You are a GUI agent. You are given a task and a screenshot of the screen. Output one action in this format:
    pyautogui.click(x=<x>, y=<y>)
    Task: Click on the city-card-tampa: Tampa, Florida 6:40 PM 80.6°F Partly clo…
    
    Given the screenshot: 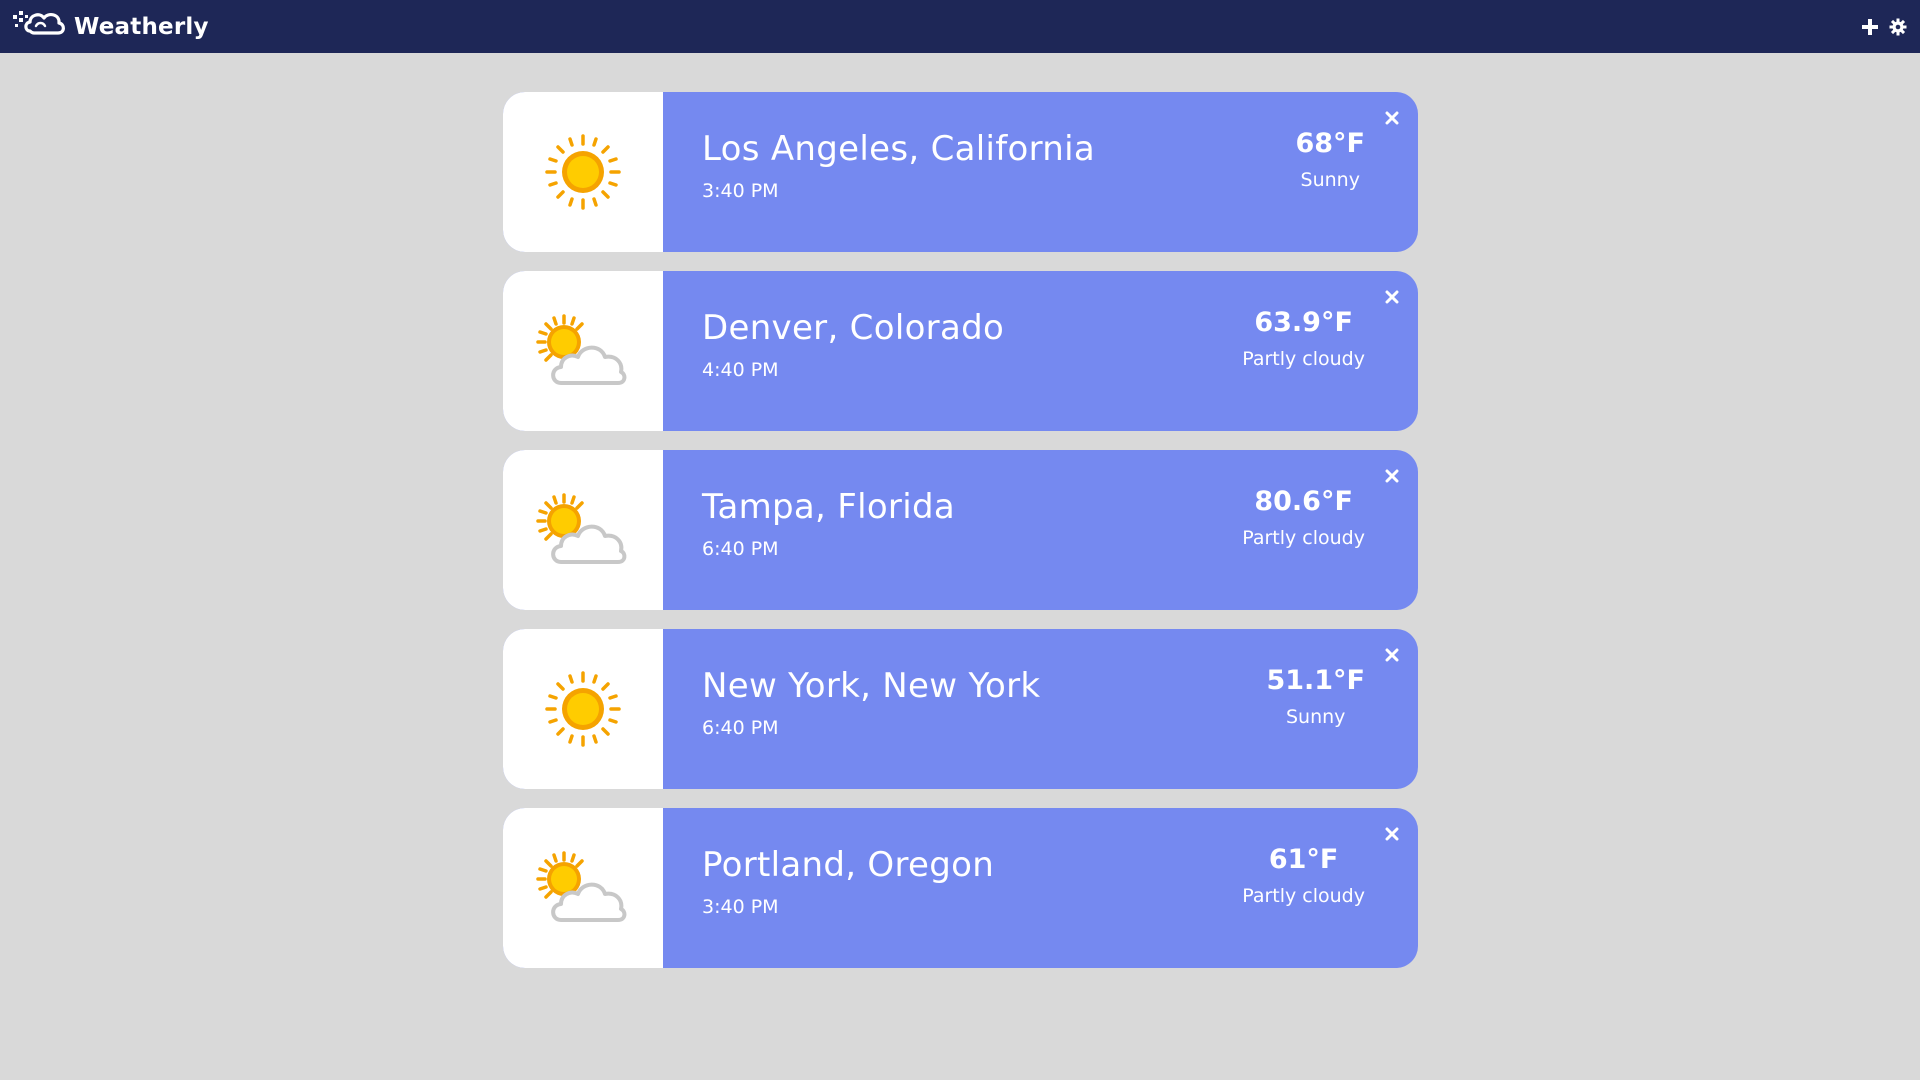 What is the action you would take?
    pyautogui.click(x=960, y=530)
    